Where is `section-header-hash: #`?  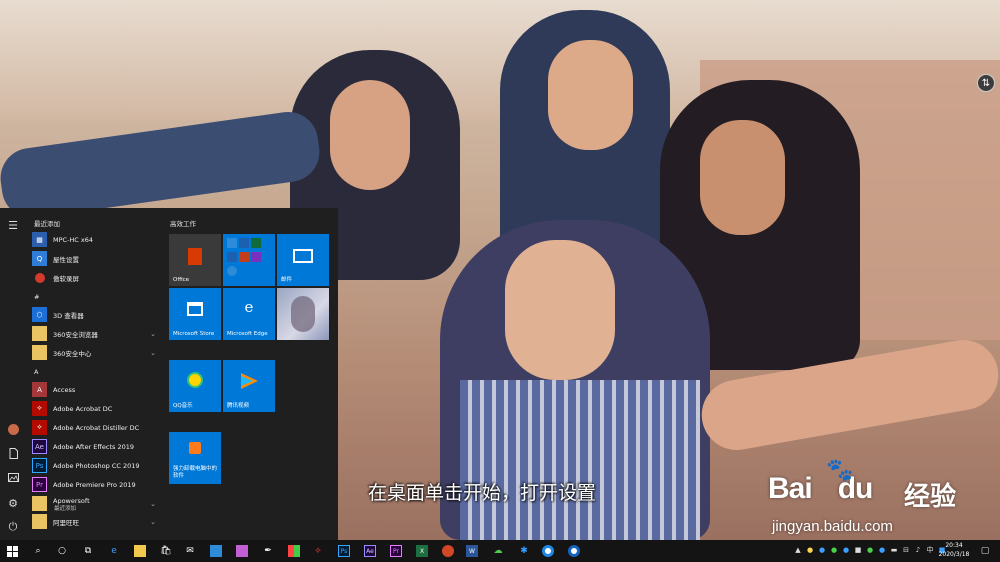 section-header-hash: # is located at coordinates (36, 297).